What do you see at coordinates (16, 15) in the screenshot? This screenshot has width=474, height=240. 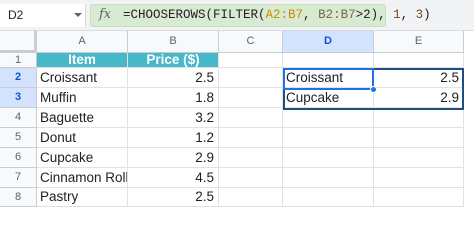 I see `name-box-value: D2` at bounding box center [16, 15].